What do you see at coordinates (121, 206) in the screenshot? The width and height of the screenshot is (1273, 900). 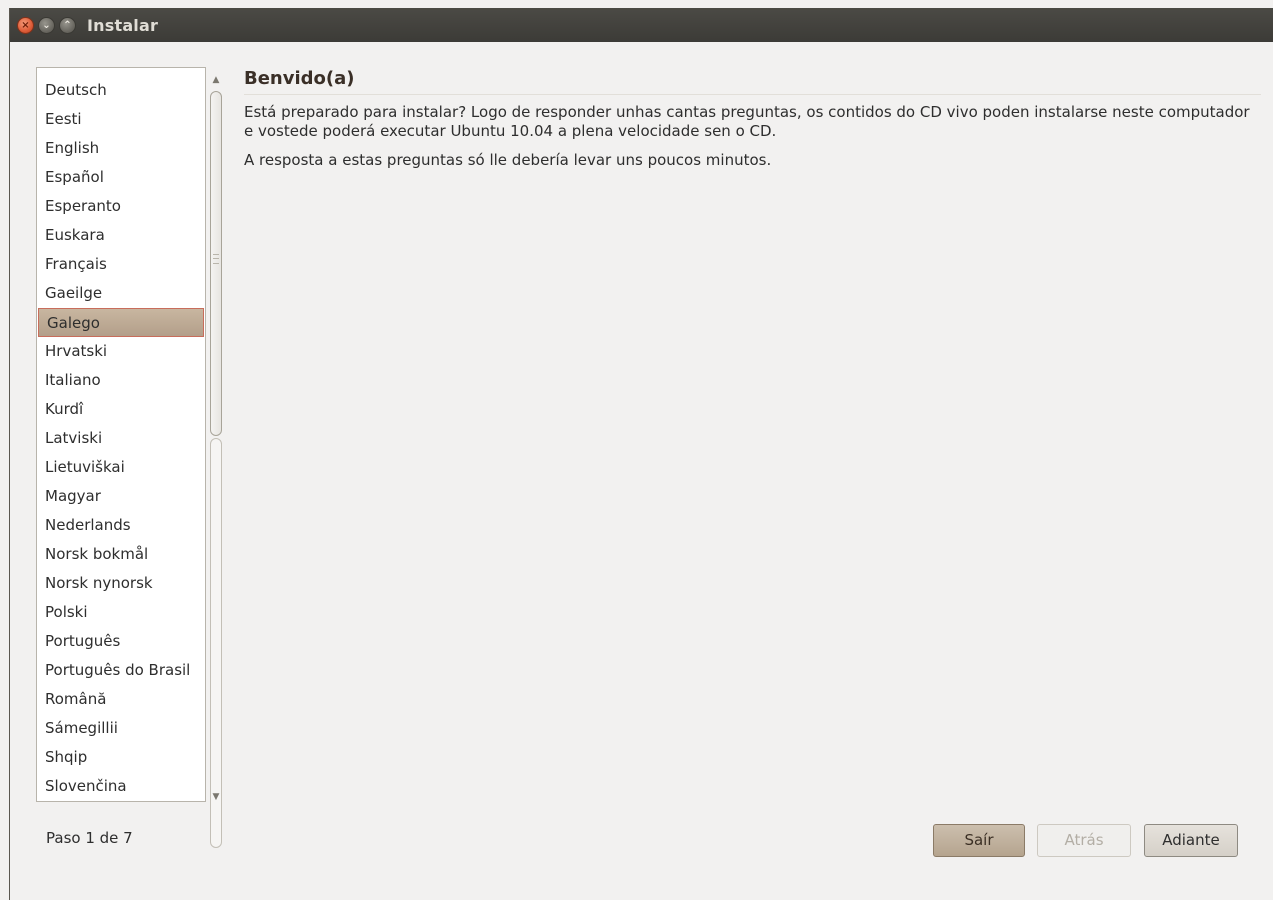 I see `language-item: Esperanto` at bounding box center [121, 206].